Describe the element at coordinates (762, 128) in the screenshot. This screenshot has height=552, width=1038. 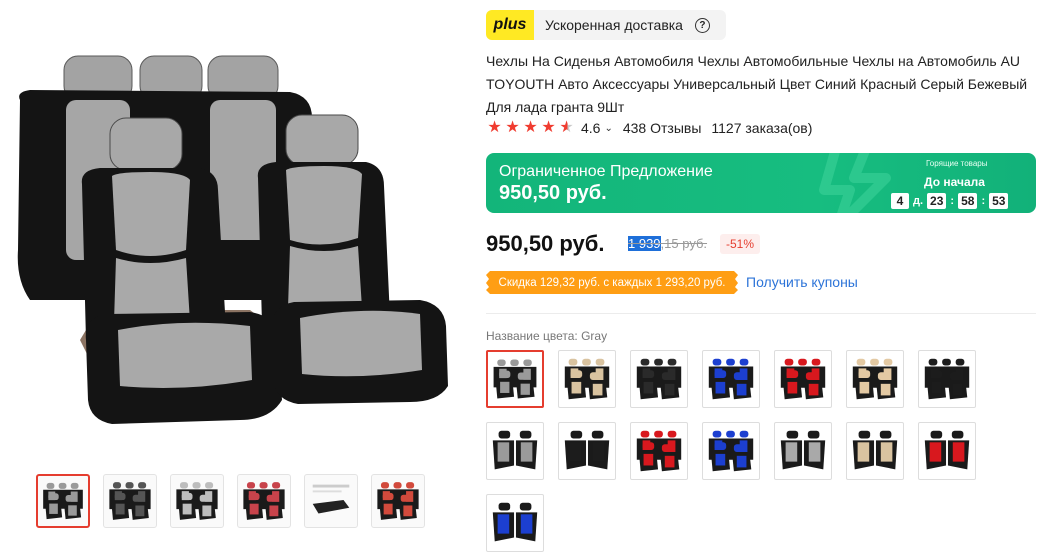
I see `orders-count: 1127 заказа(ов)` at that location.